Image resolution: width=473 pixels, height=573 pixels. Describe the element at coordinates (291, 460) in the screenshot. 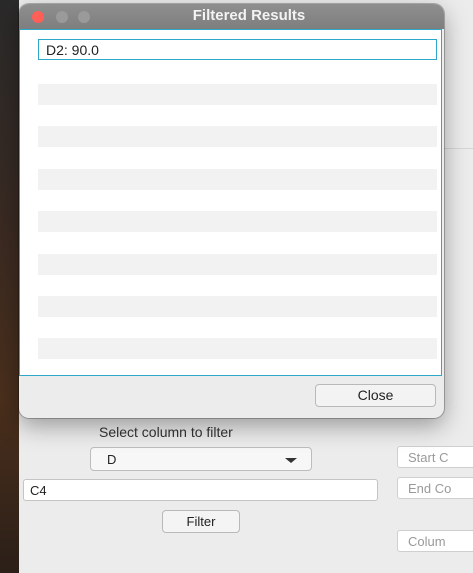

I see `chevron-down-icon` at that location.